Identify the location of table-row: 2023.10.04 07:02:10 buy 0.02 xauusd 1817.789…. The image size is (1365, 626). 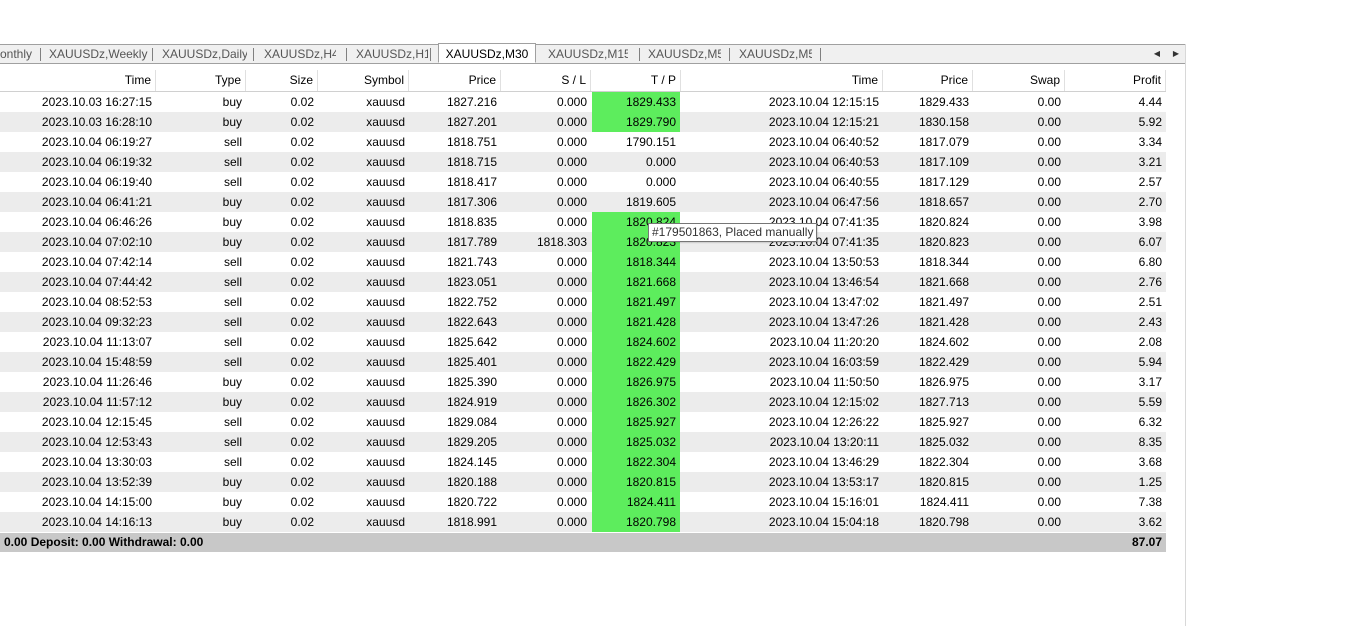
(583, 242).